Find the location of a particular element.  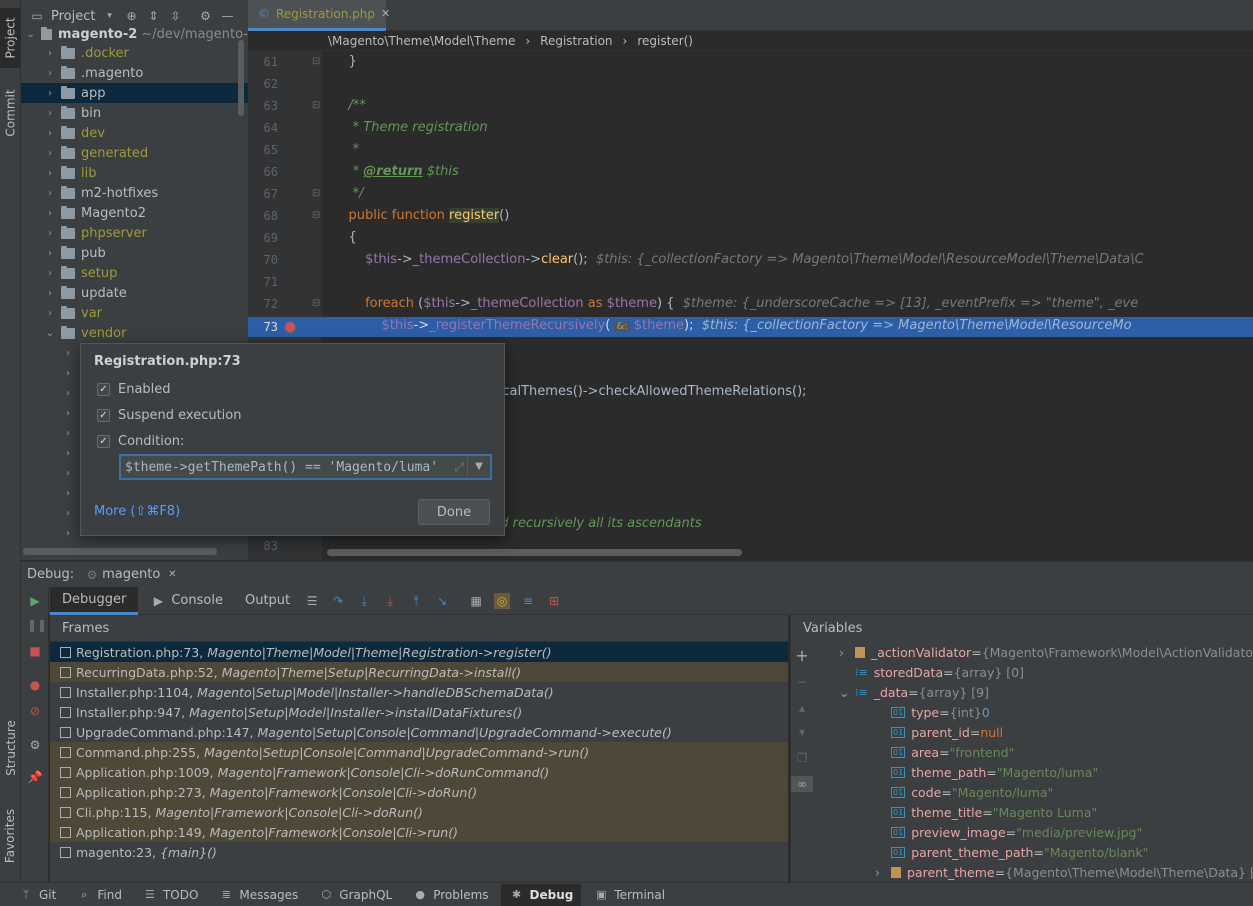

tree-item: › setup is located at coordinates (134, 273).